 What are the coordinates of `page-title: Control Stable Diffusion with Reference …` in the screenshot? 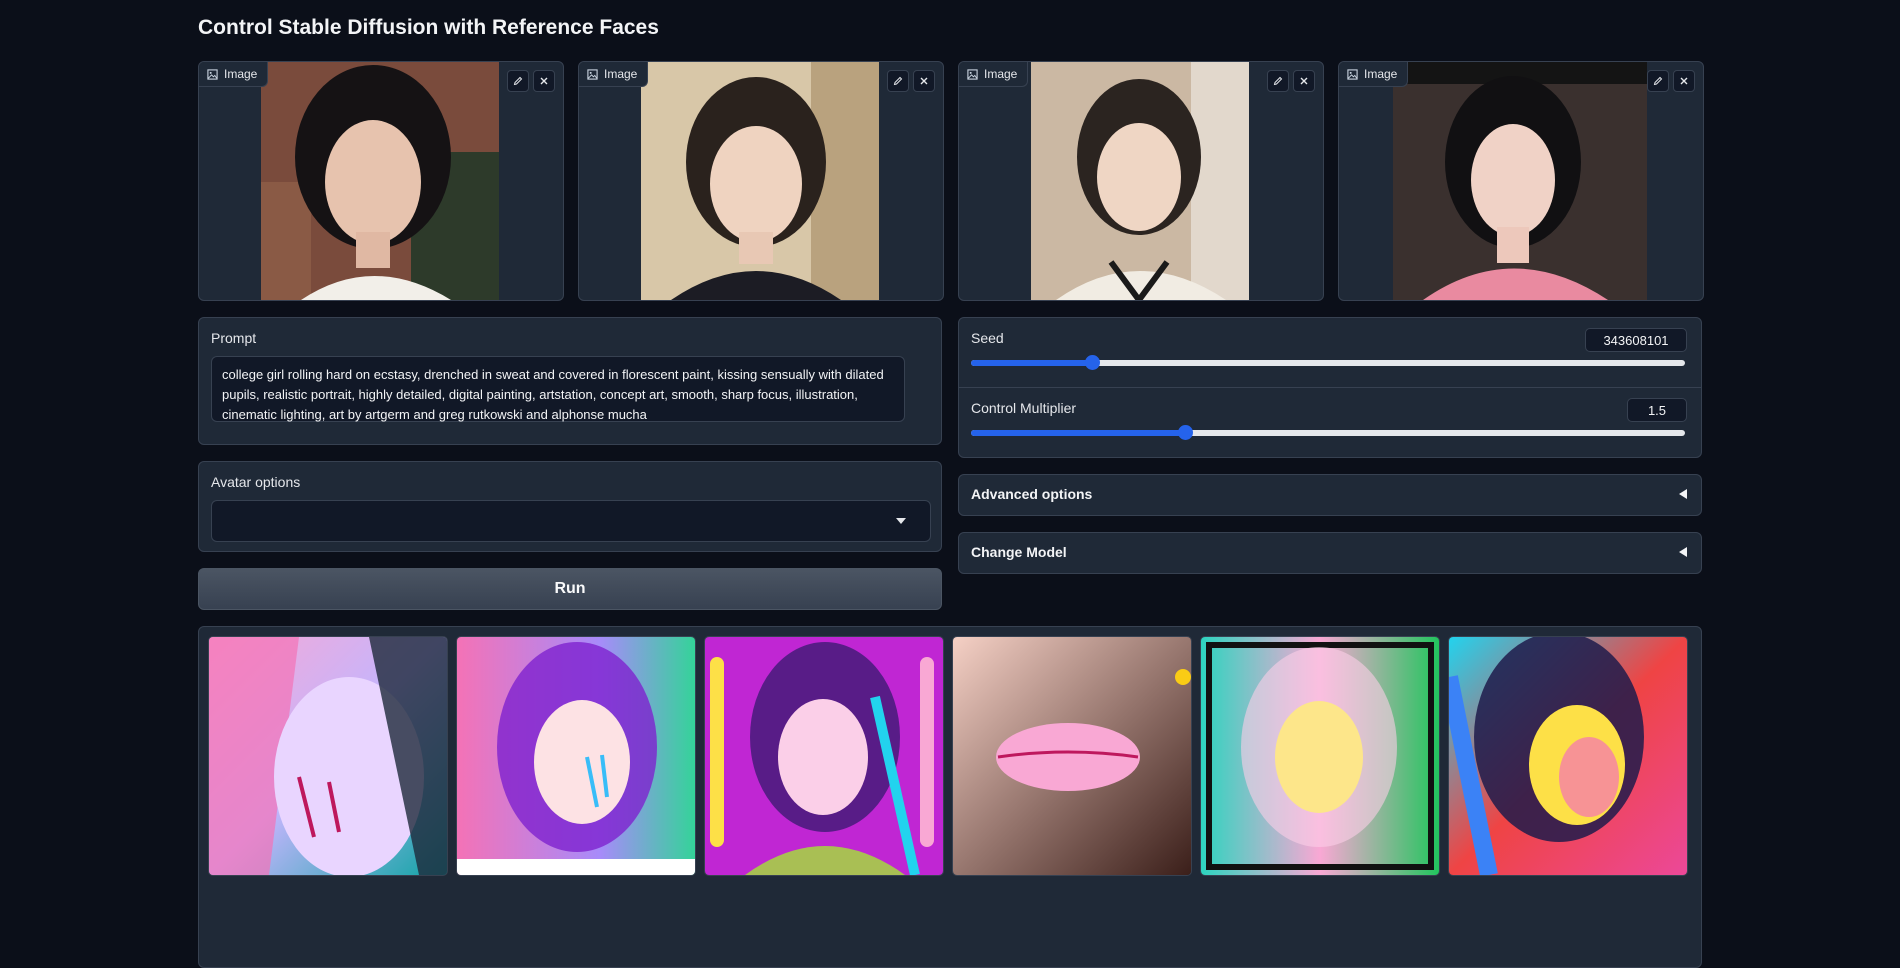 It's located at (428, 27).